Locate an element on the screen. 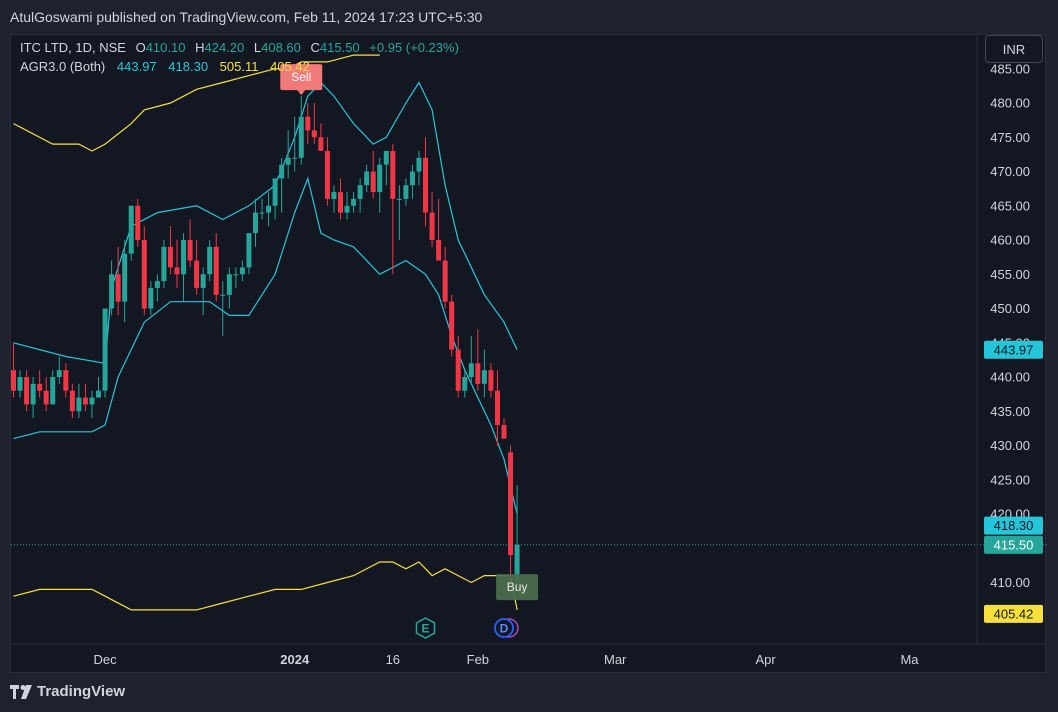 The image size is (1058, 712). open-value: 410.10 is located at coordinates (165, 47).